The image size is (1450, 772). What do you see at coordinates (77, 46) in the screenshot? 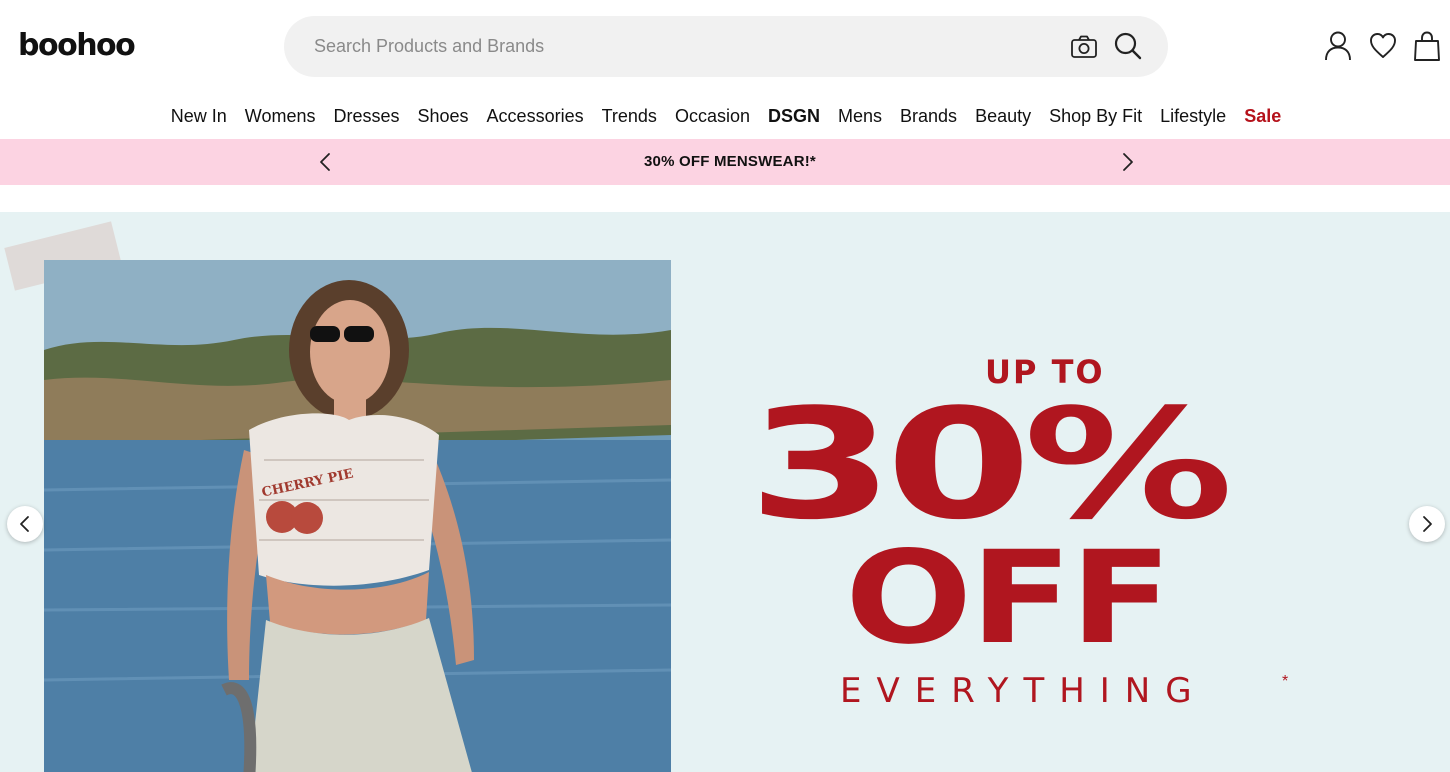
I see `boohoo-logo: boohoo` at bounding box center [77, 46].